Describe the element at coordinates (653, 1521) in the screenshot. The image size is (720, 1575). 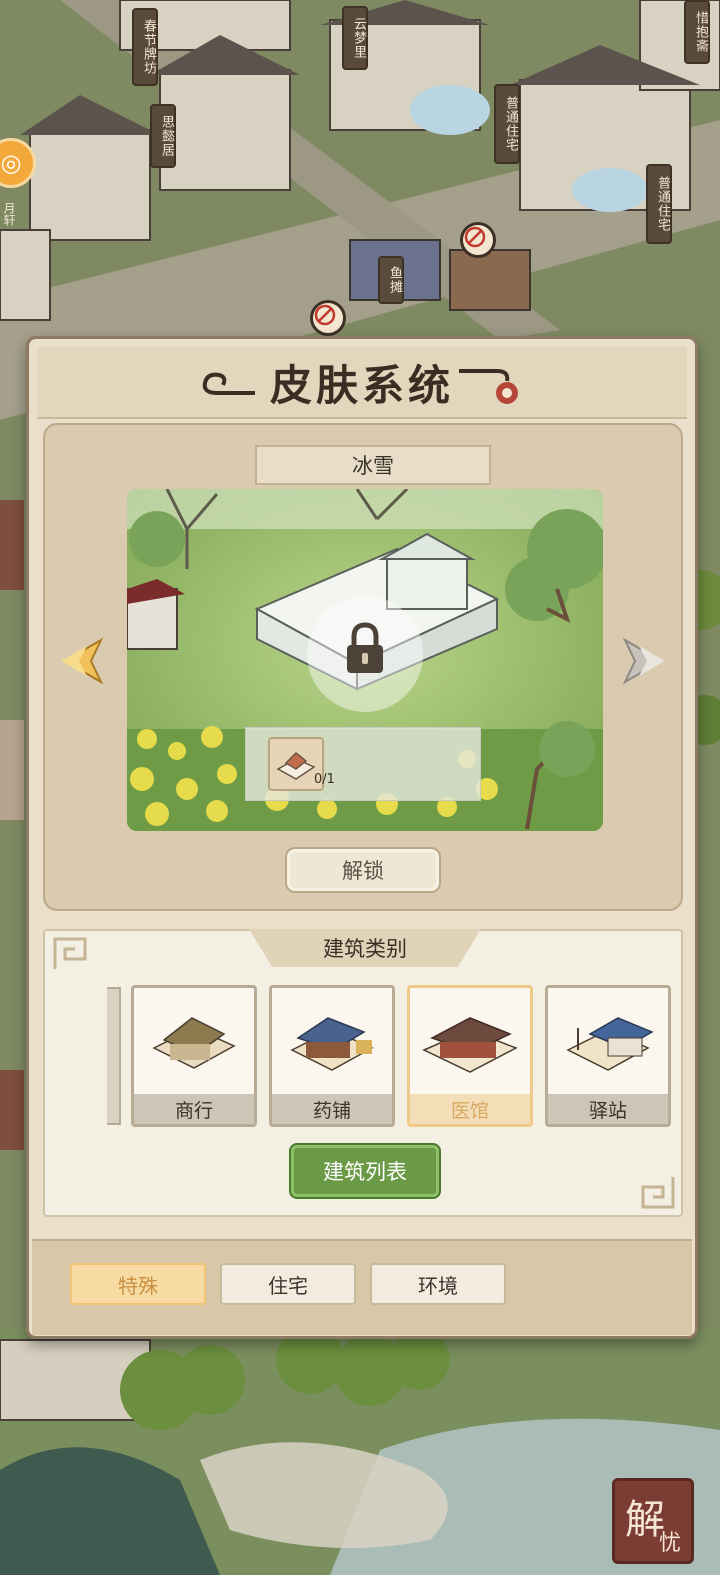
I see `jieyou-seal-button: 解 忧` at that location.